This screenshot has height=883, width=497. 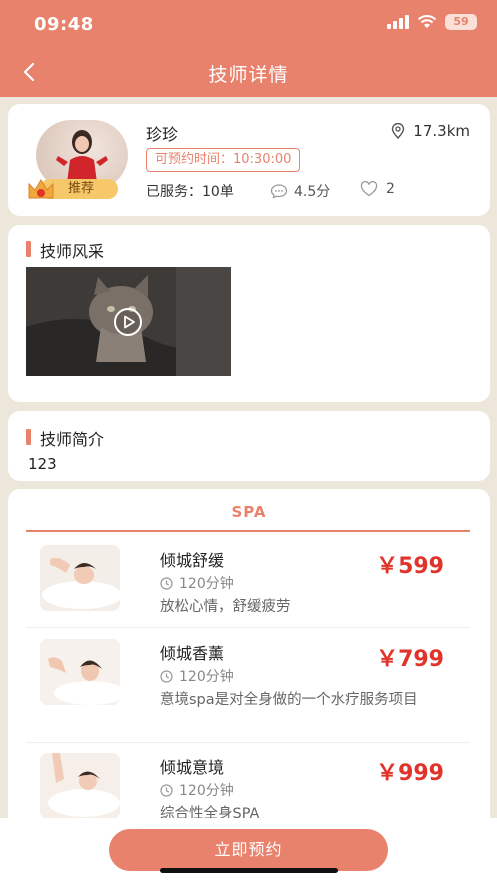 I want to click on wifi-icon, so click(x=427, y=21).